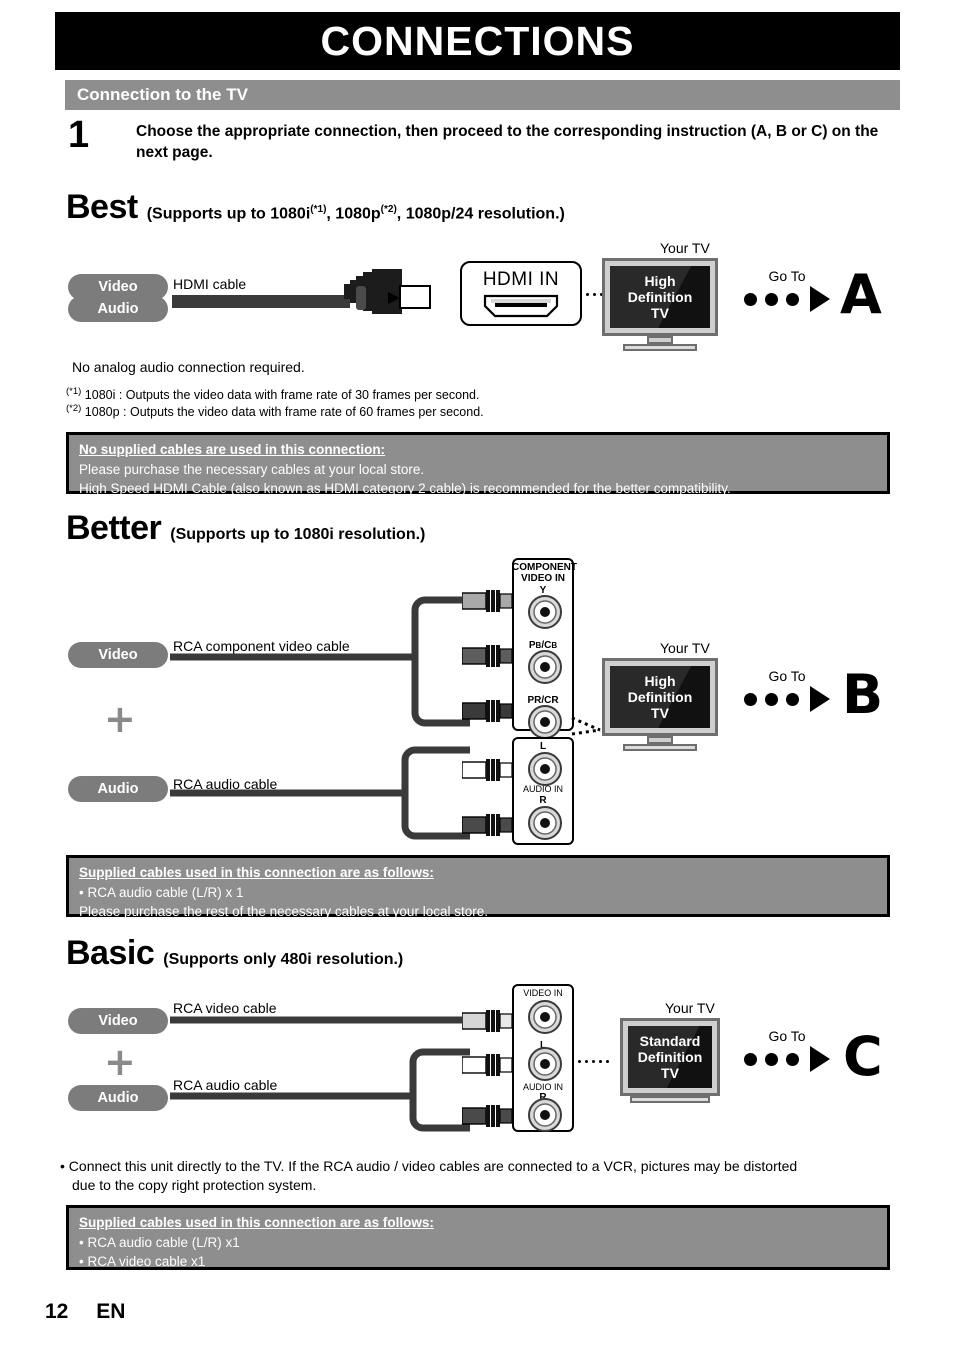  Describe the element at coordinates (543, 993) in the screenshot. I see `basic-video-in-title: VIDEO IN` at that location.